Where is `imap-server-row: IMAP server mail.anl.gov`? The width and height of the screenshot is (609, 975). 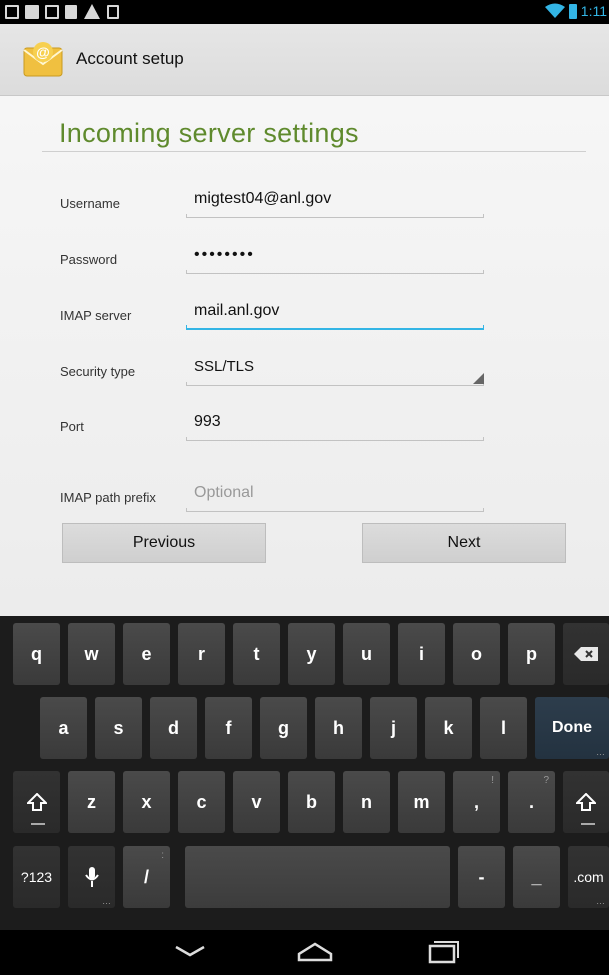
imap-server-row: IMAP server mail.anl.gov is located at coordinates (304, 316).